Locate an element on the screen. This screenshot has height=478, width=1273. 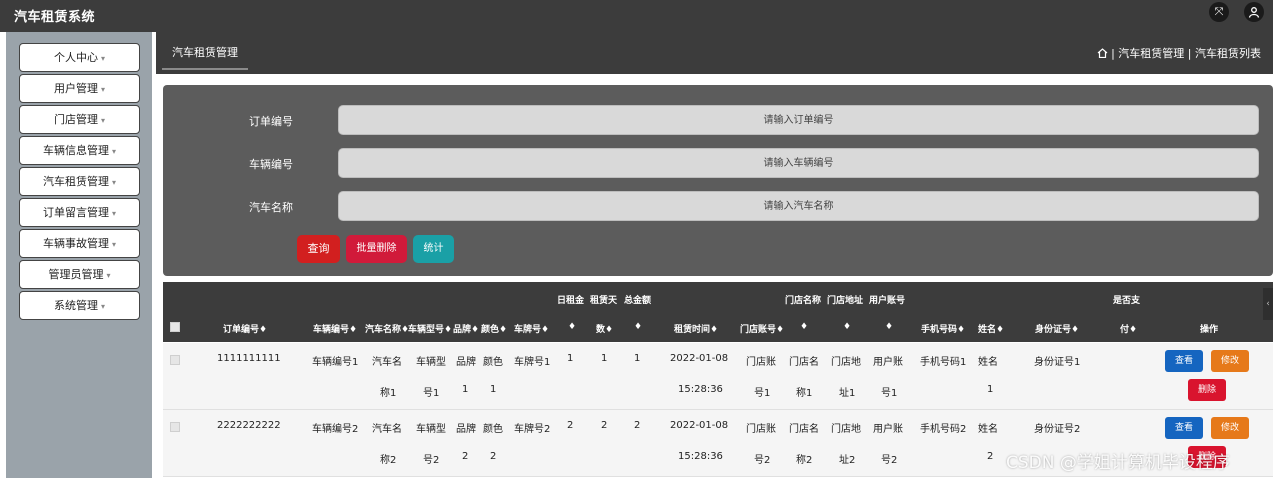
header-phone: 手机号码♦ is located at coordinates (943, 328).